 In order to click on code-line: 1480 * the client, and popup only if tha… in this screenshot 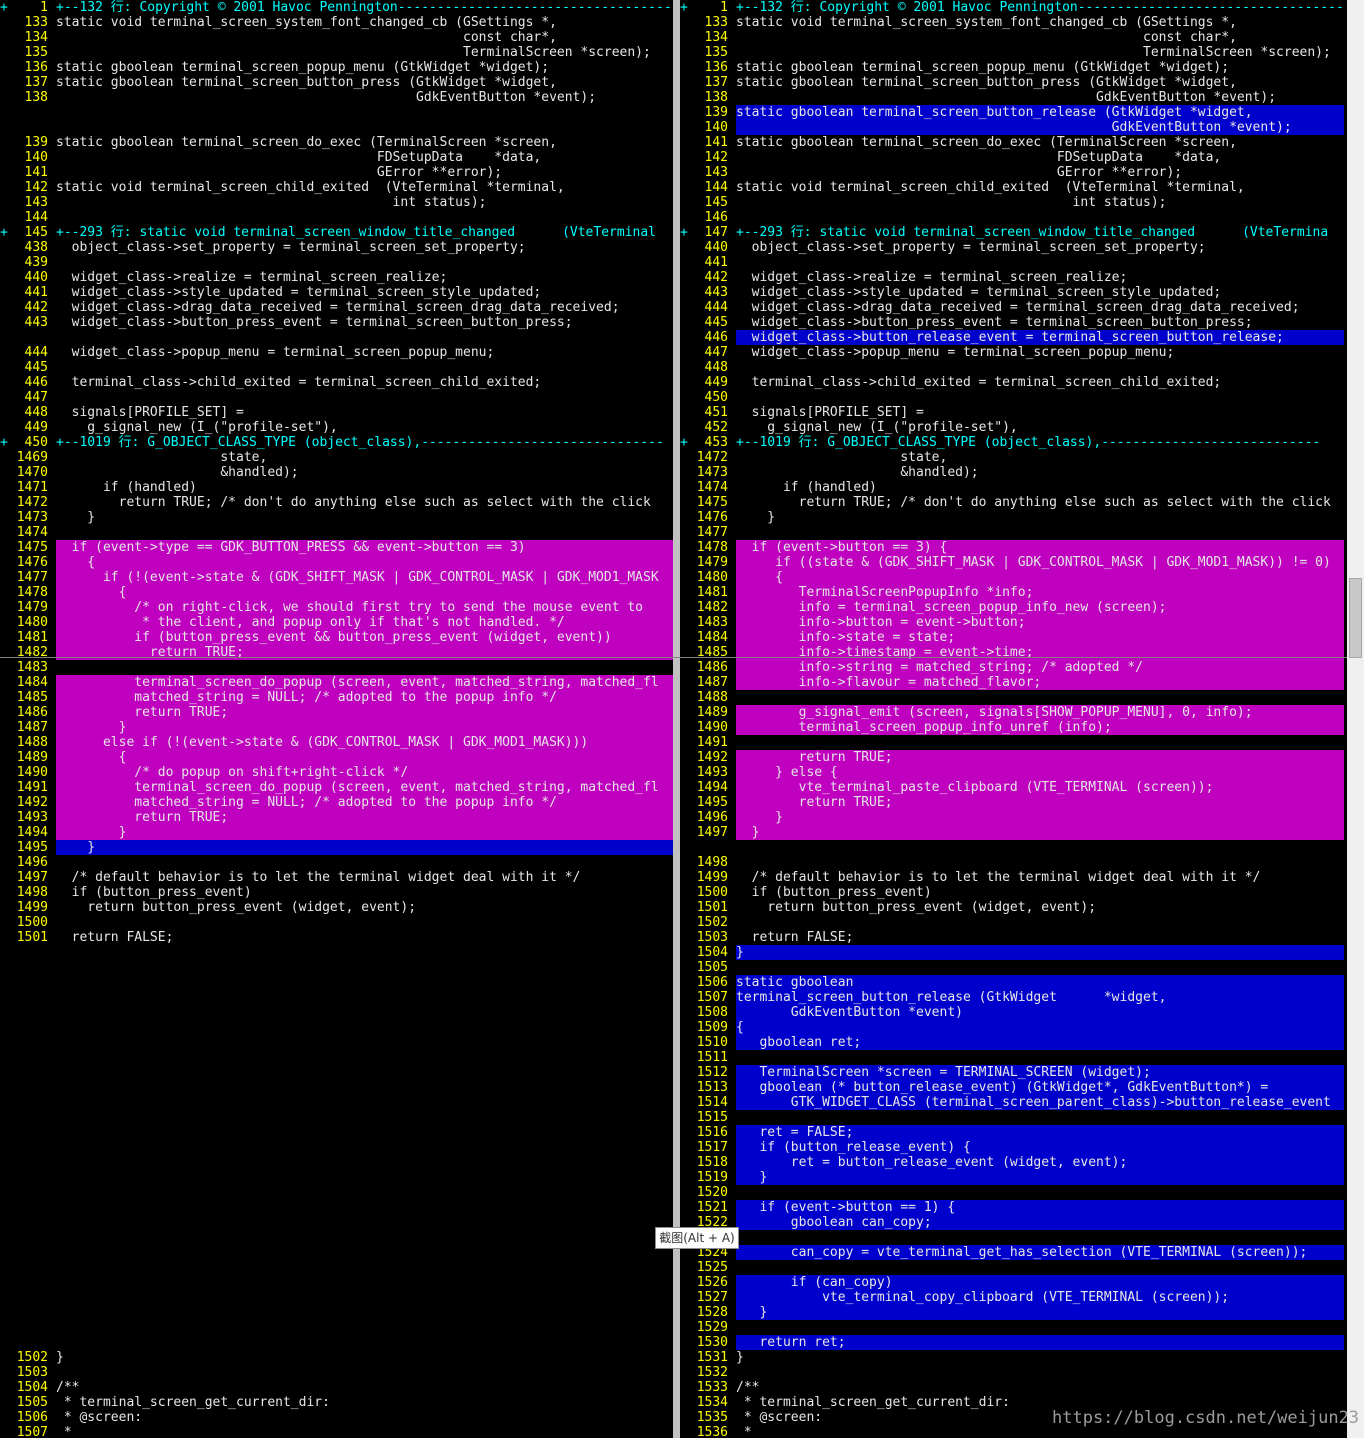, I will do `click(336, 622)`.